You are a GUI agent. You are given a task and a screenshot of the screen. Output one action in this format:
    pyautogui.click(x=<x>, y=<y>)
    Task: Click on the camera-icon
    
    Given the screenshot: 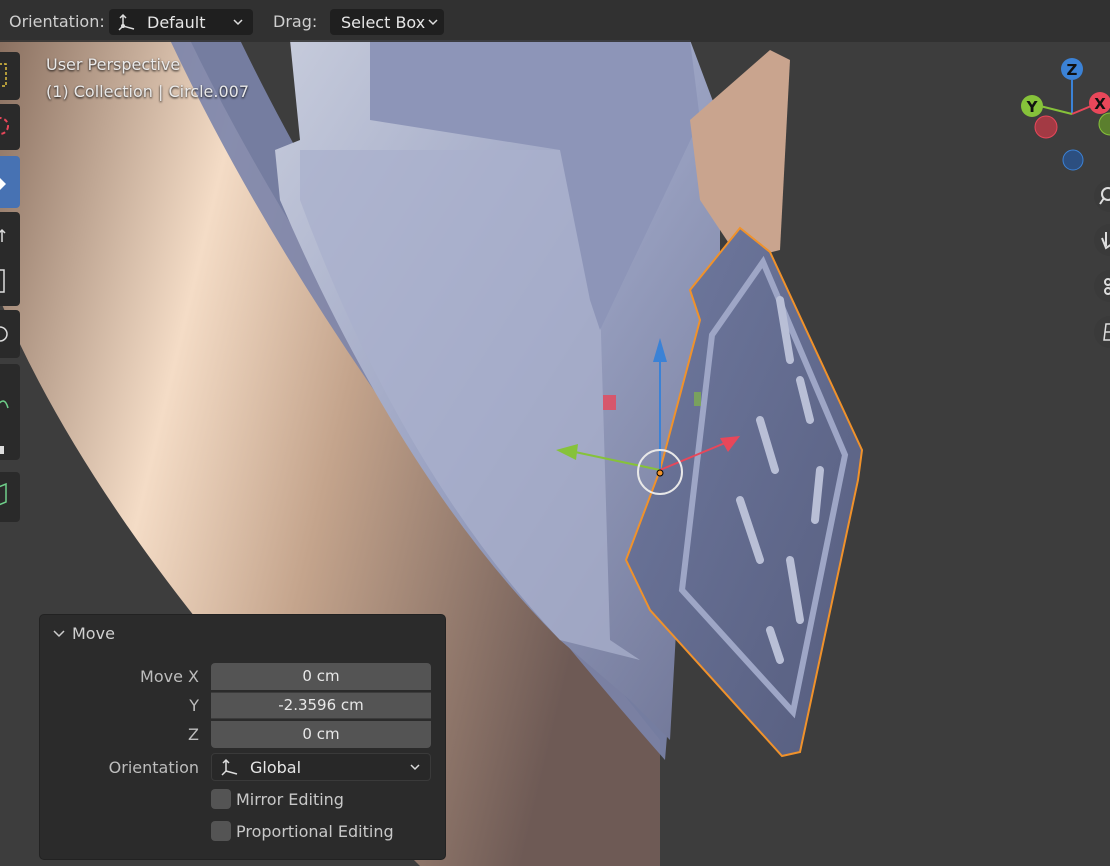 What is the action you would take?
    pyautogui.click(x=1107, y=286)
    